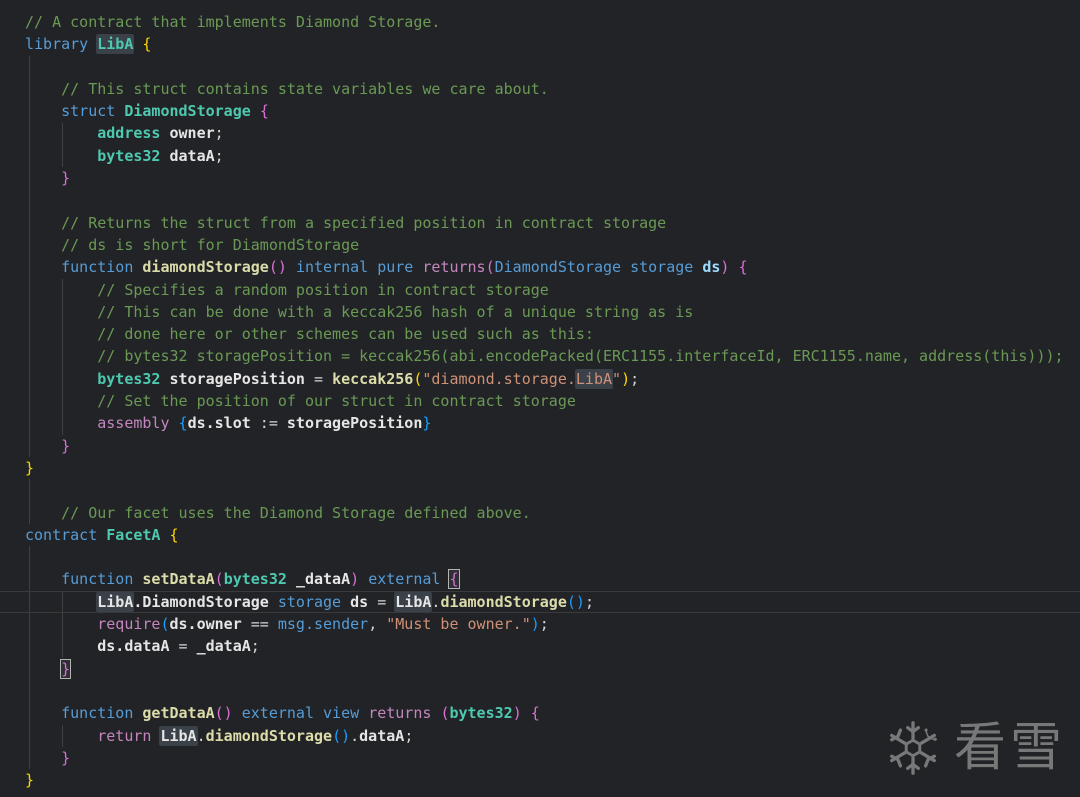  Describe the element at coordinates (201, 601) in the screenshot. I see `code-token: .DiamondStorage` at that location.